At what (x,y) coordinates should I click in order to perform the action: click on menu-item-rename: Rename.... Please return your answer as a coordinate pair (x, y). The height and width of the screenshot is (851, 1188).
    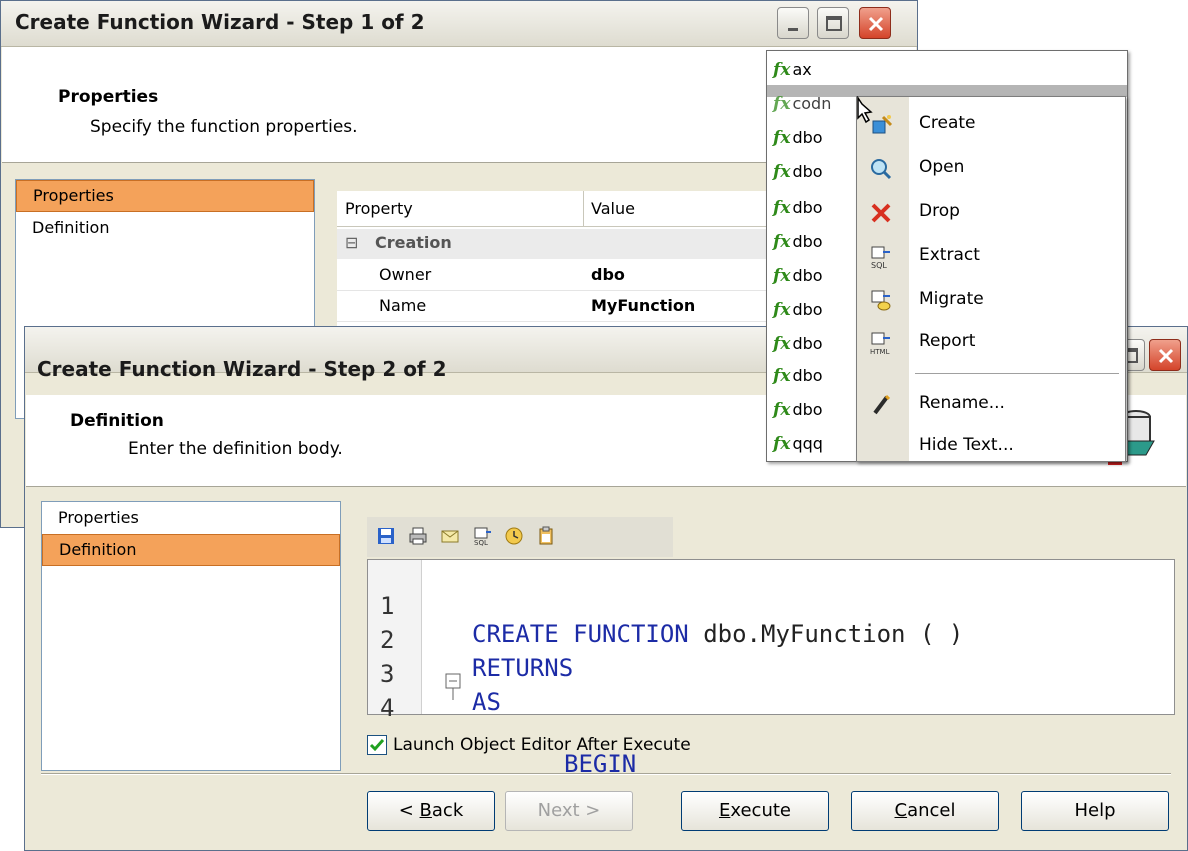
    Looking at the image, I should click on (991, 404).